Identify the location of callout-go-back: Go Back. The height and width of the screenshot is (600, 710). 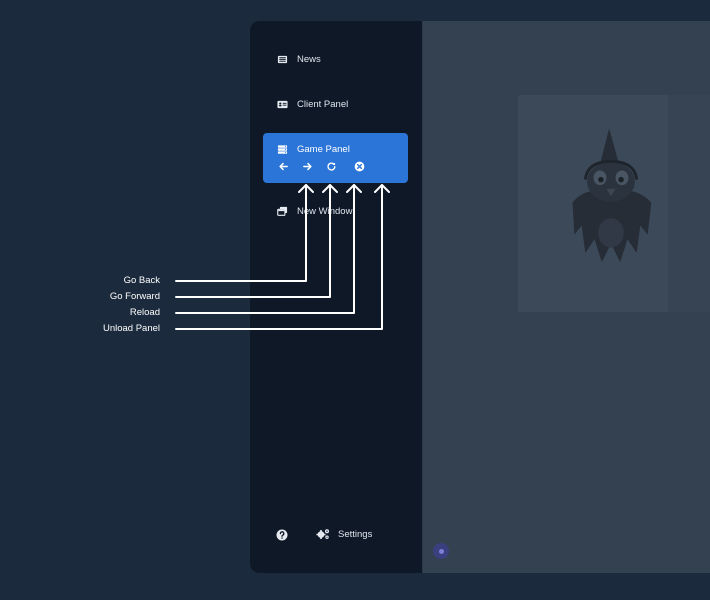
(141, 280).